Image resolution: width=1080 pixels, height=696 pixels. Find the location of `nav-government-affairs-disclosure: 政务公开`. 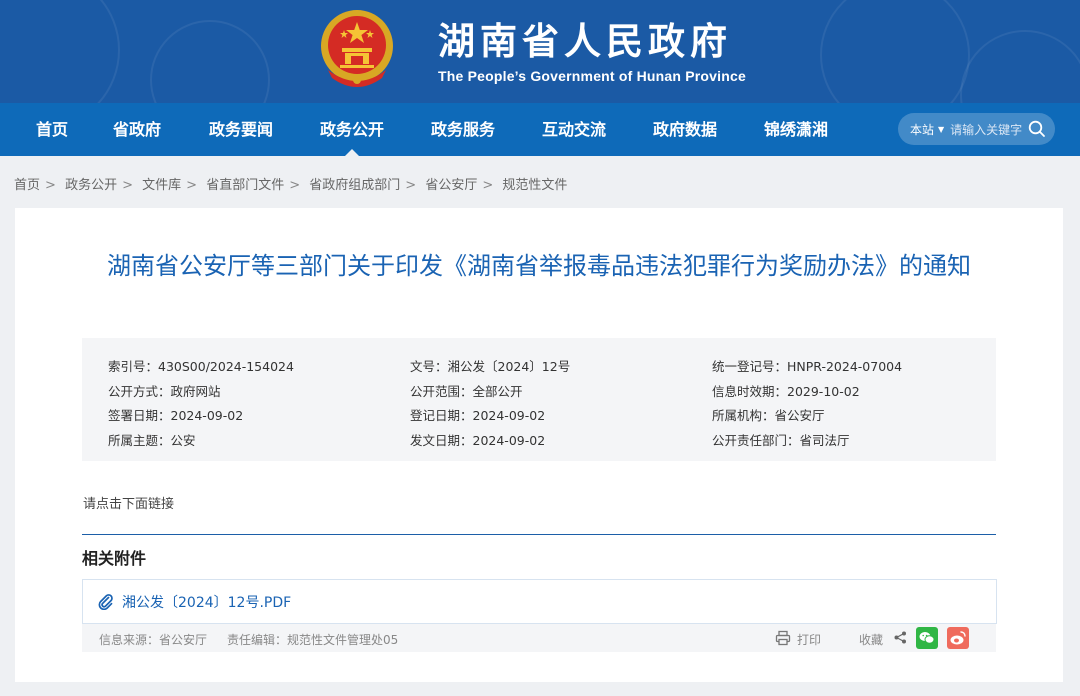

nav-government-affairs-disclosure: 政务公开 is located at coordinates (352, 129).